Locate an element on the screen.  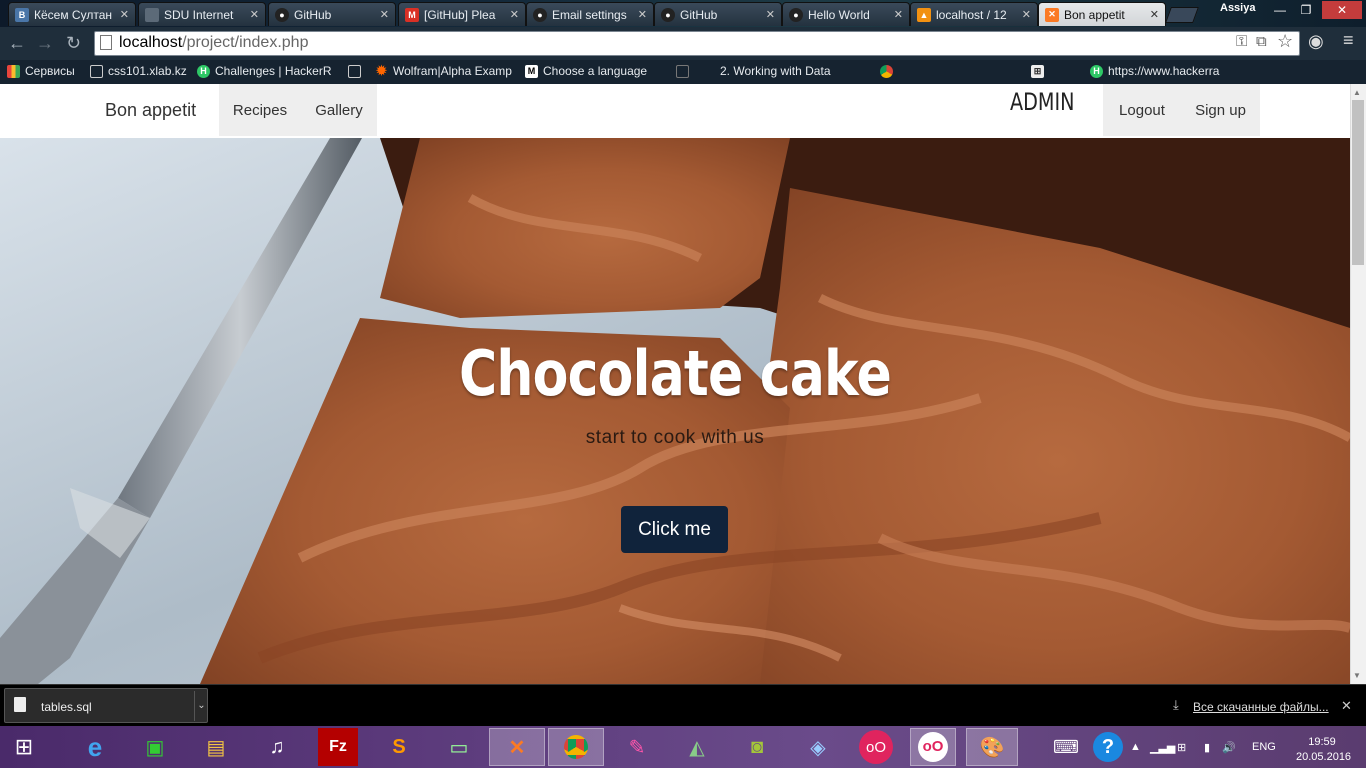
grid-icon: ⊞ is located at coordinates (1037, 71).